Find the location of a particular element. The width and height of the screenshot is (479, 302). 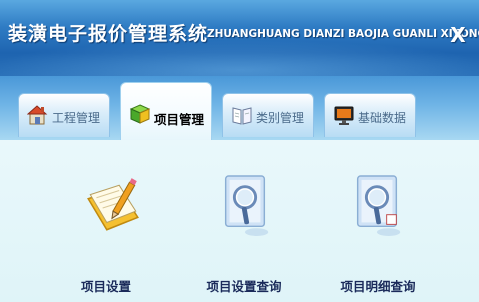

tab-label: 工程管理 is located at coordinates (76, 118).